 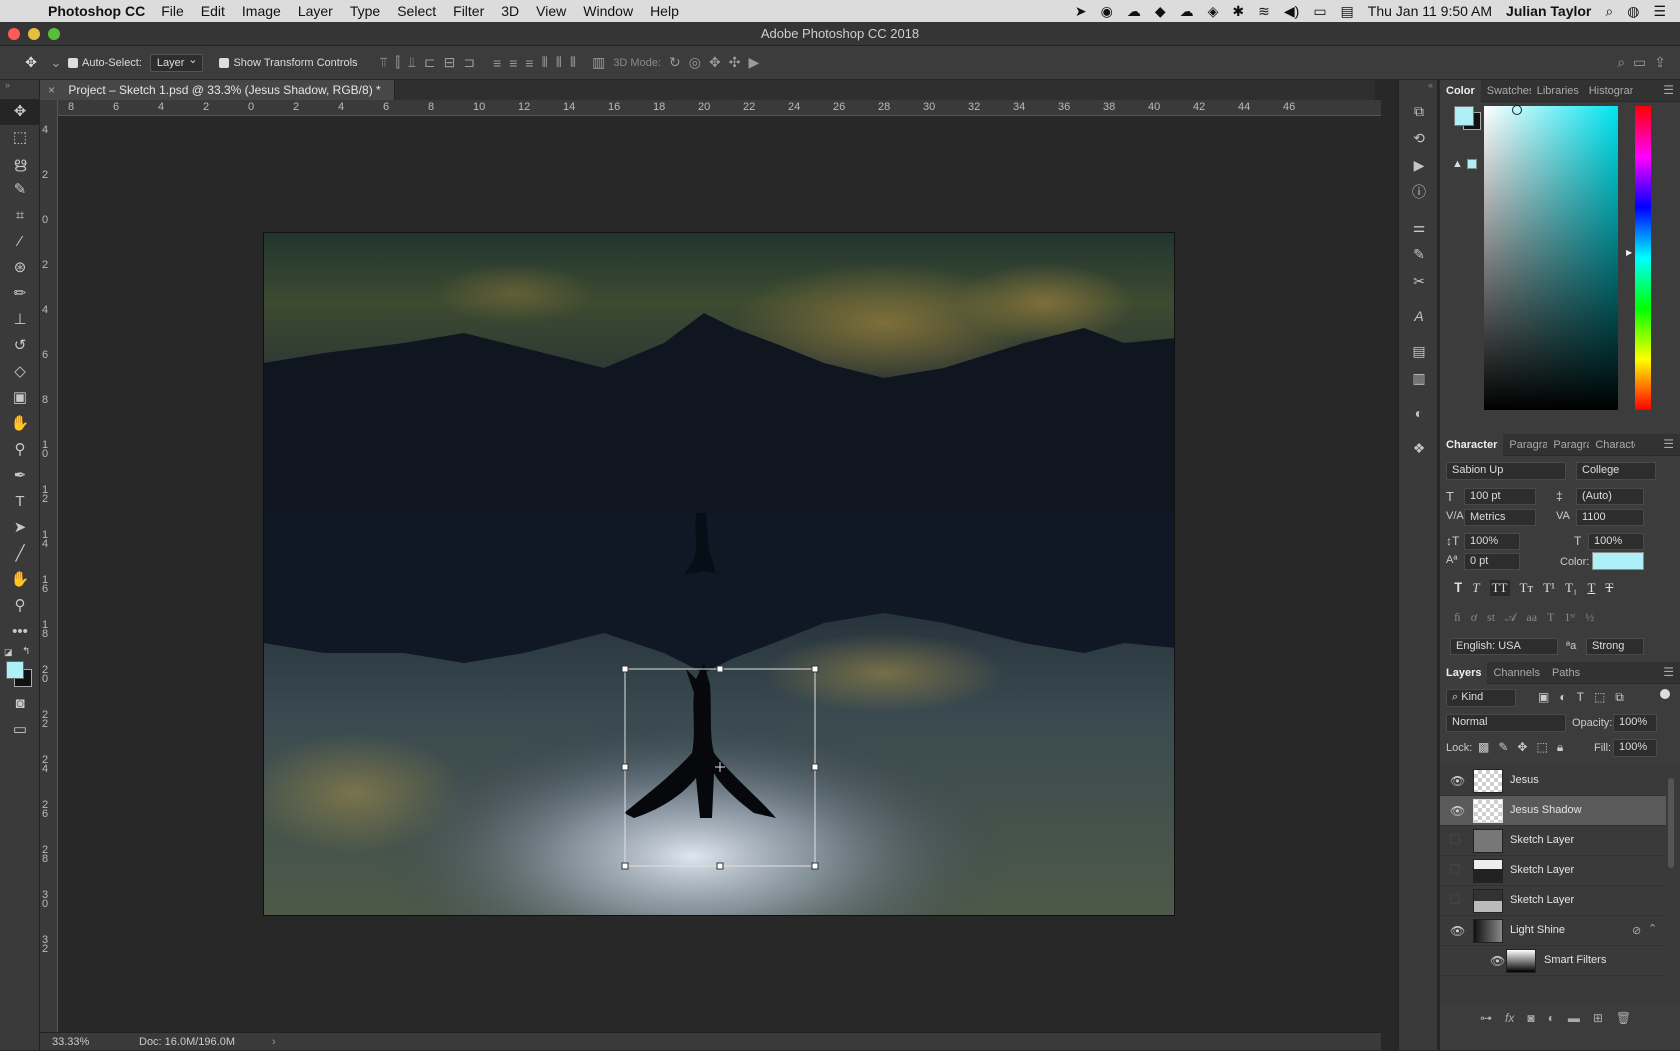 I want to click on layer-name: Jesus, so click(x=1524, y=780).